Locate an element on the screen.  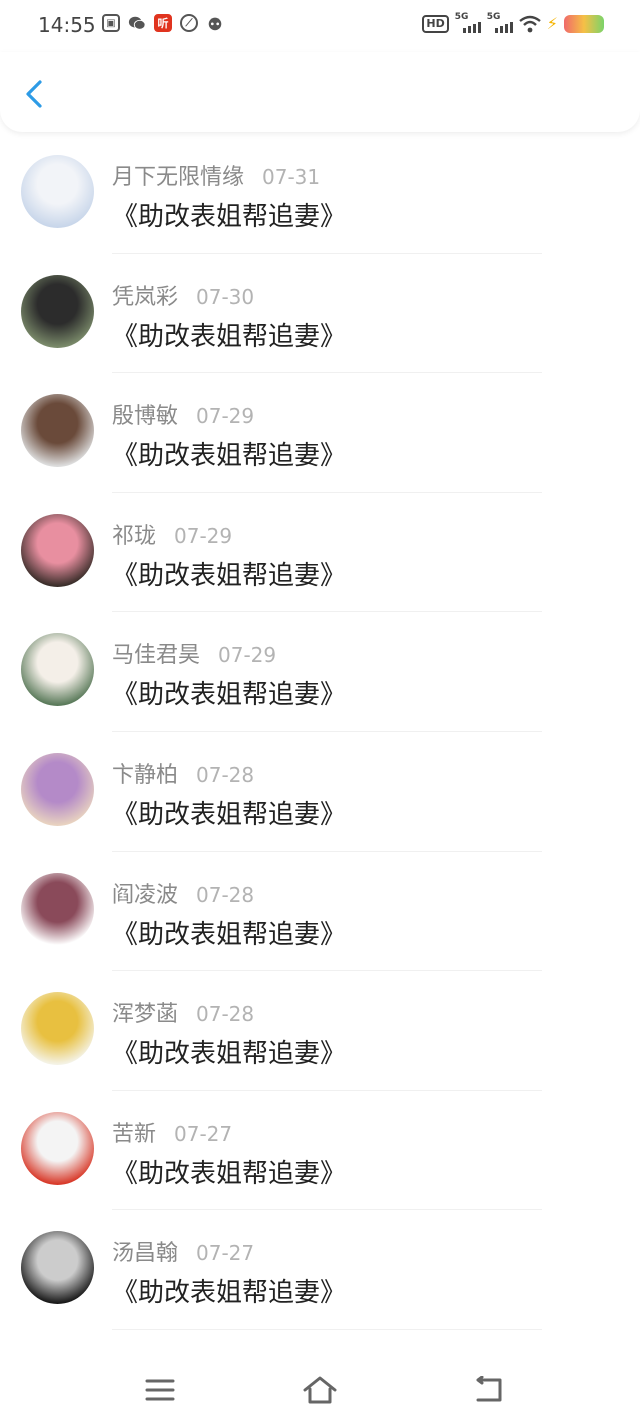
listen-app-icon: 听 is located at coordinates (163, 23).